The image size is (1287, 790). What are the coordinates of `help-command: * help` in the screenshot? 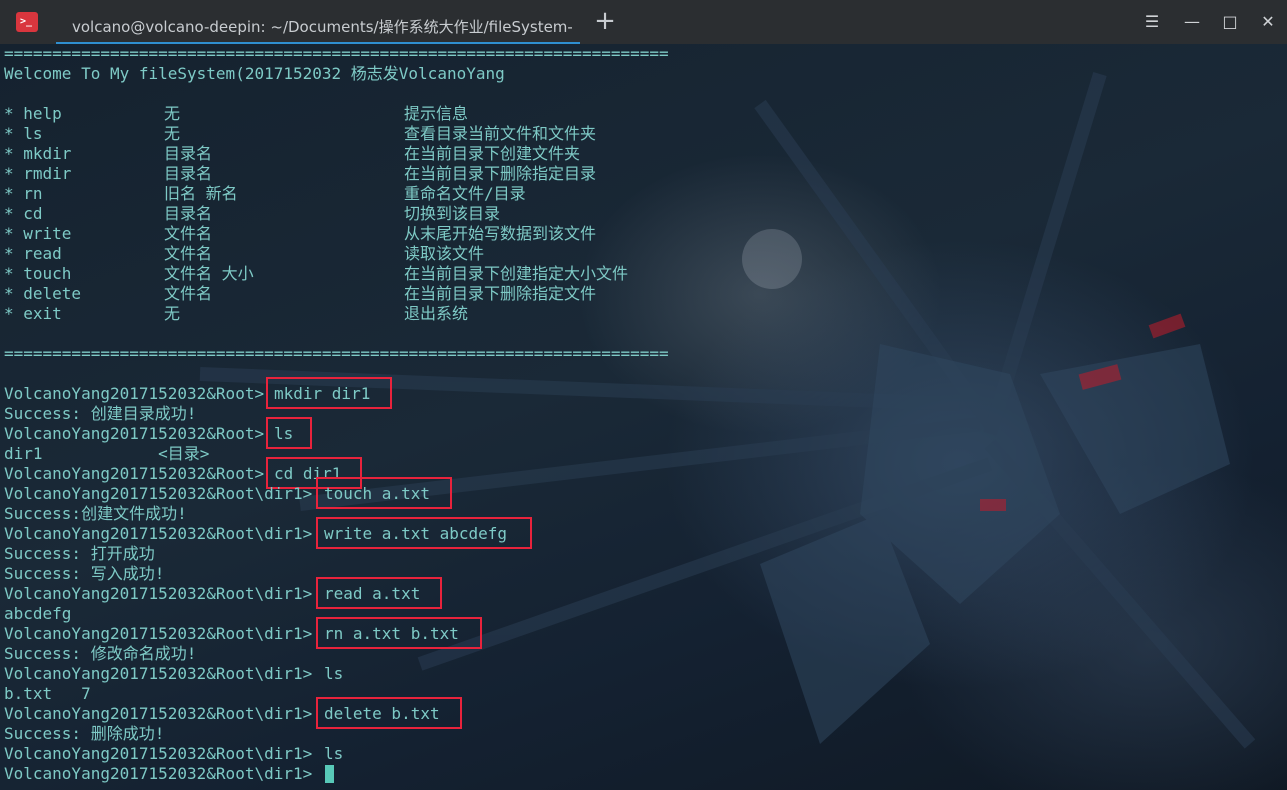 It's located at (33, 113).